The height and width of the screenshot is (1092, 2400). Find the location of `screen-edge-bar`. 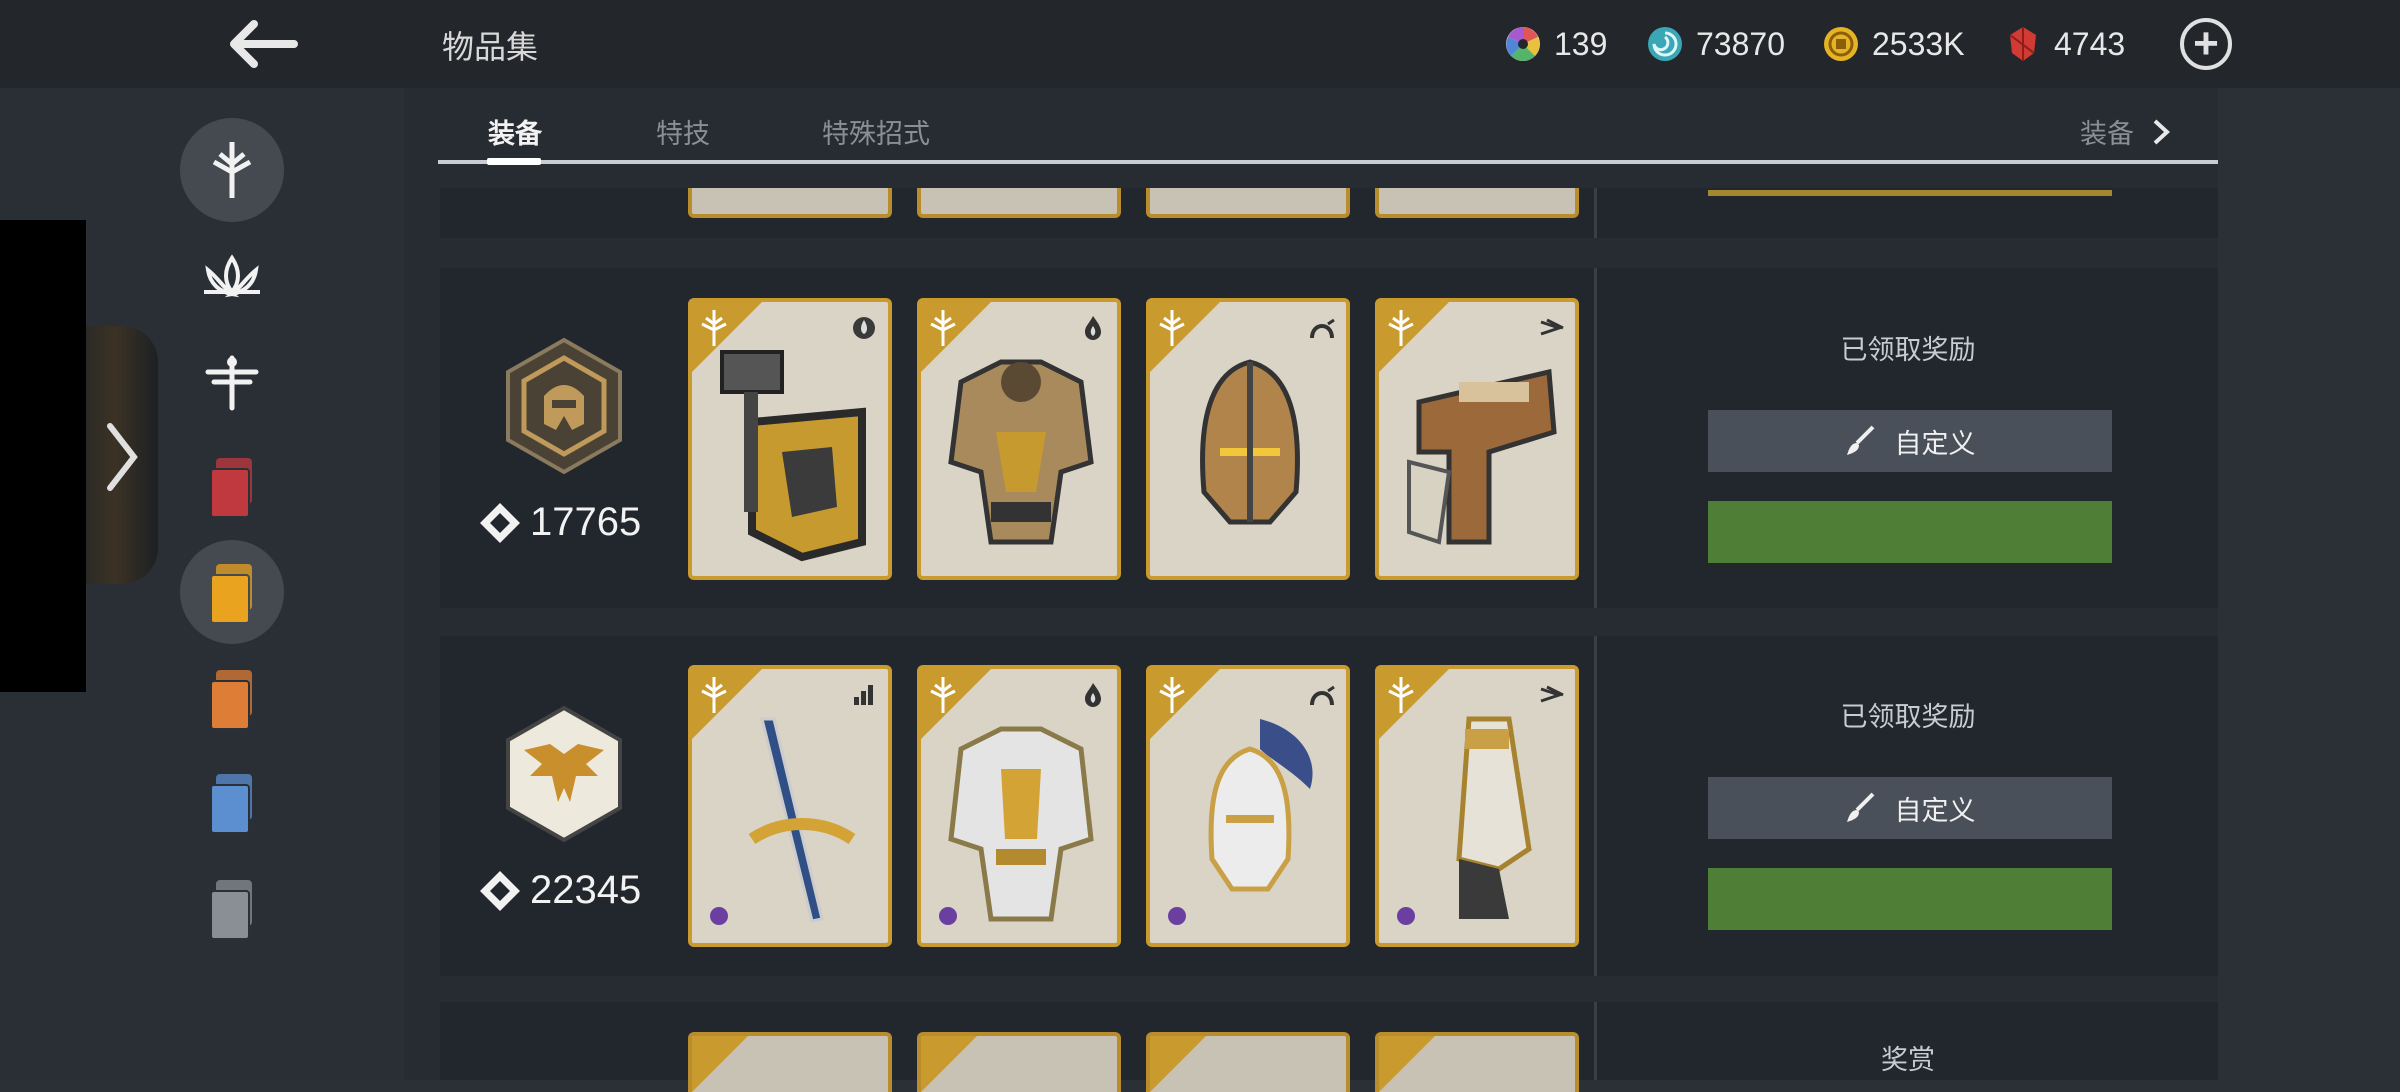

screen-edge-bar is located at coordinates (43, 456).